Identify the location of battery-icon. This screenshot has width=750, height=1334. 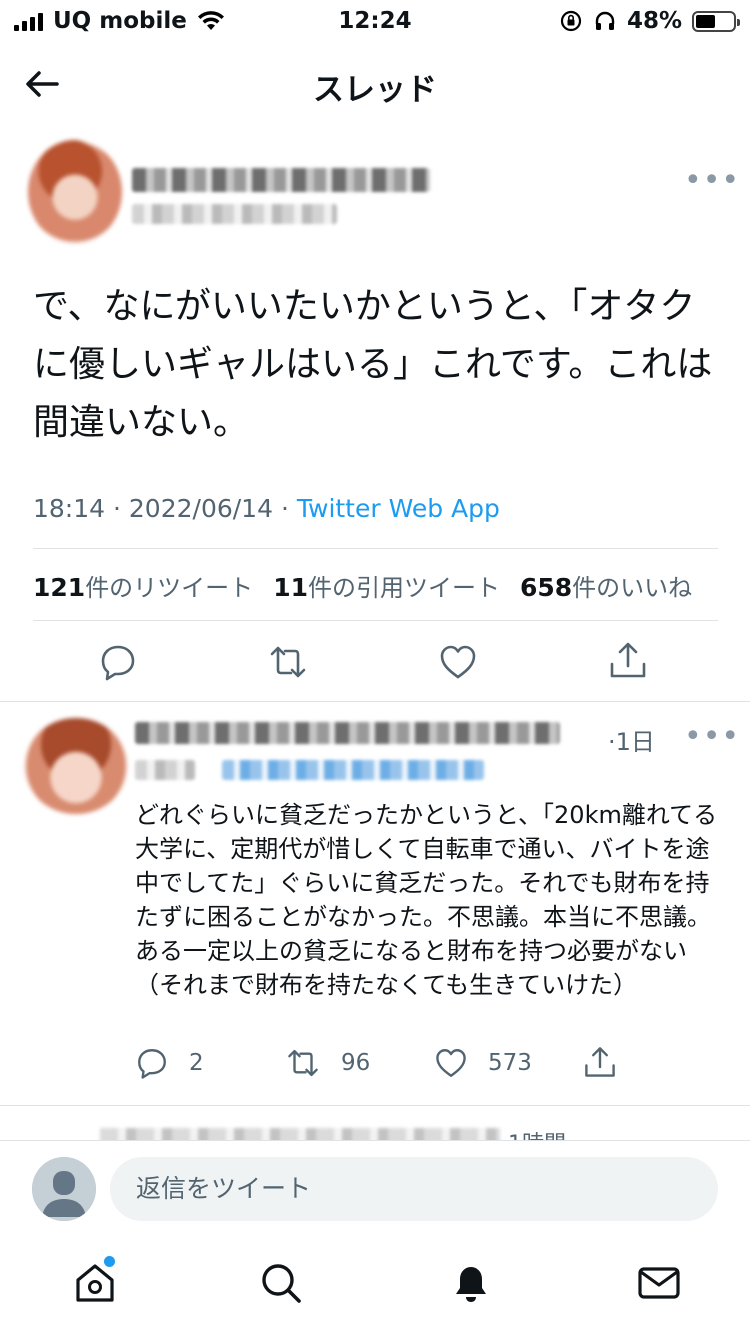
(716, 21).